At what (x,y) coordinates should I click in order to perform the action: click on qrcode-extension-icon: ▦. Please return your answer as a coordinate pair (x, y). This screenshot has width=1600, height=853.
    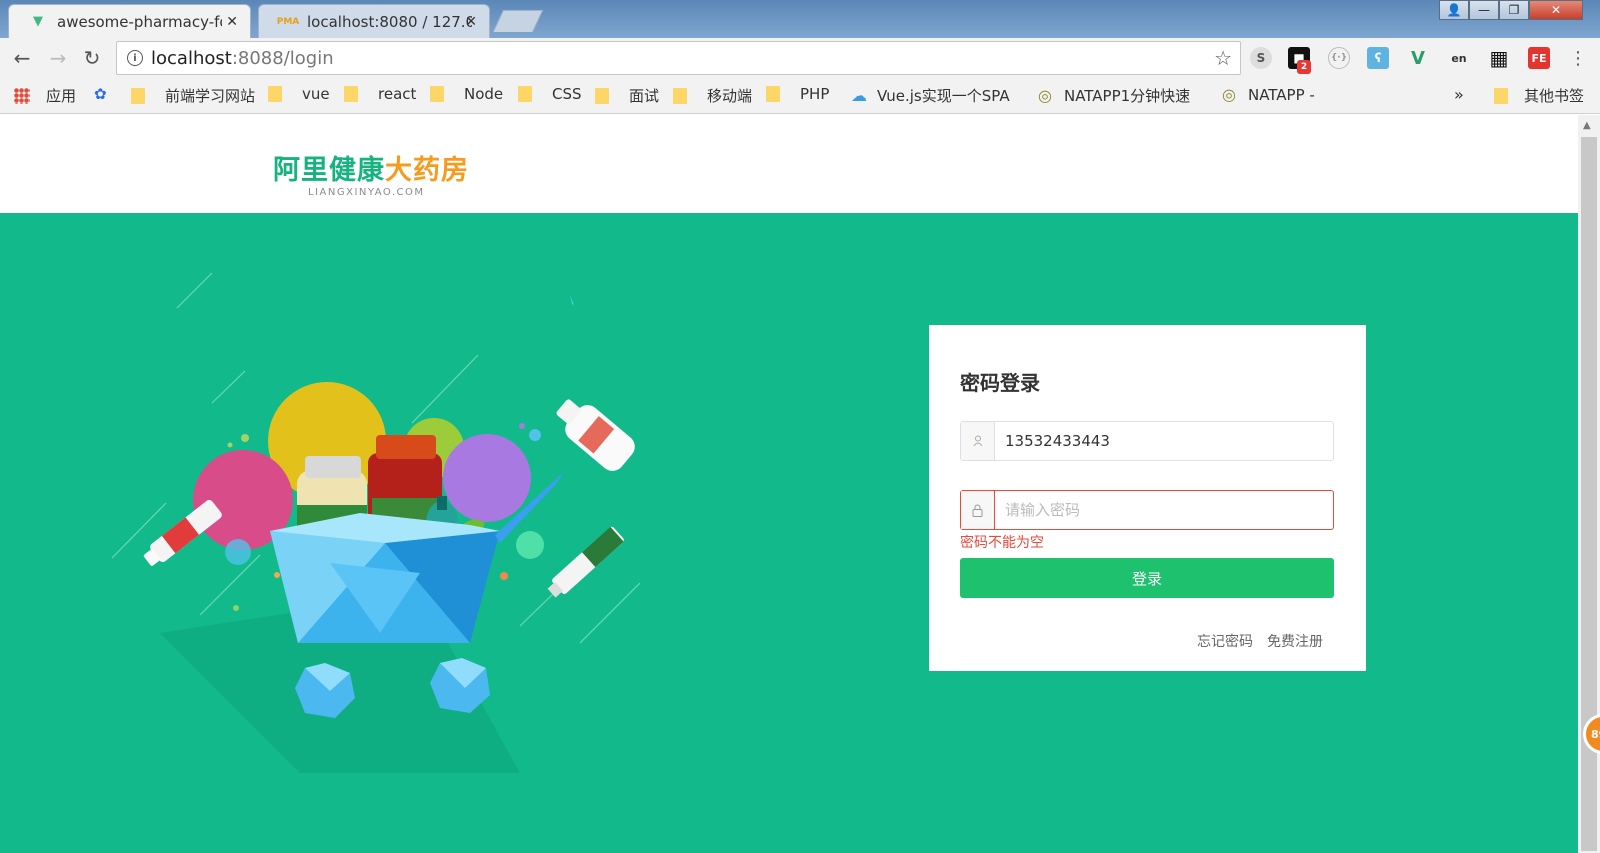
    Looking at the image, I should click on (1499, 58).